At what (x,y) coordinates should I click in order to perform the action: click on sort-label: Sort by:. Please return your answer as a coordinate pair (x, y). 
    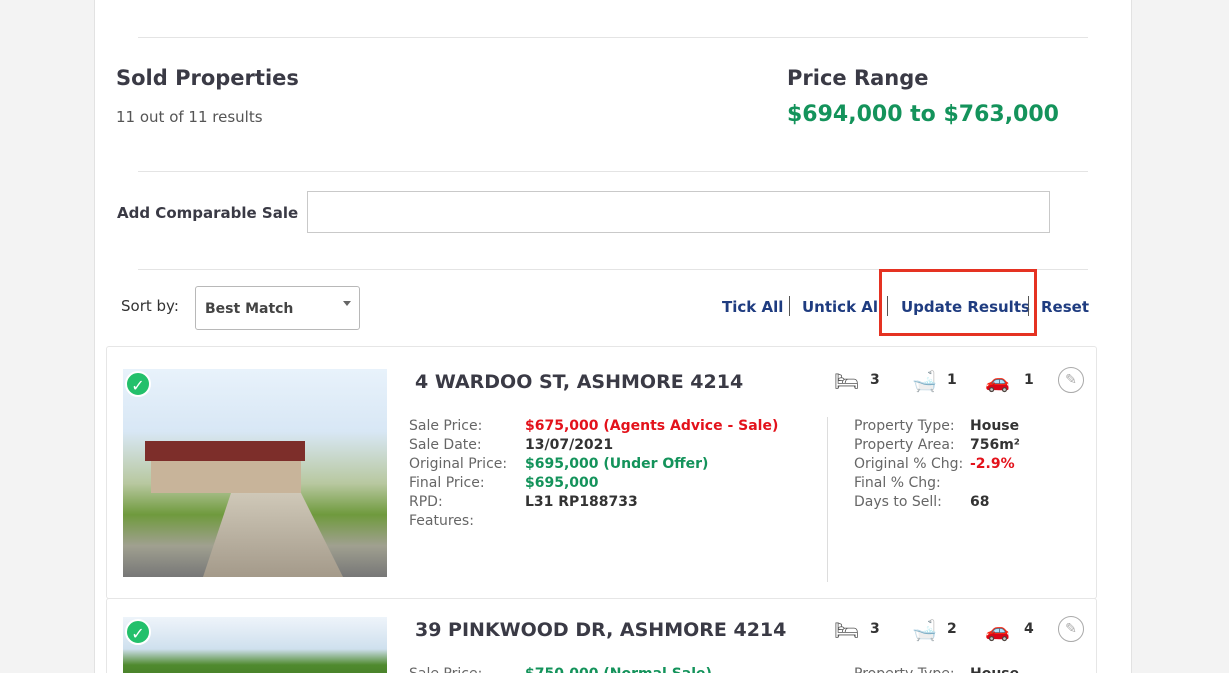
    Looking at the image, I should click on (150, 306).